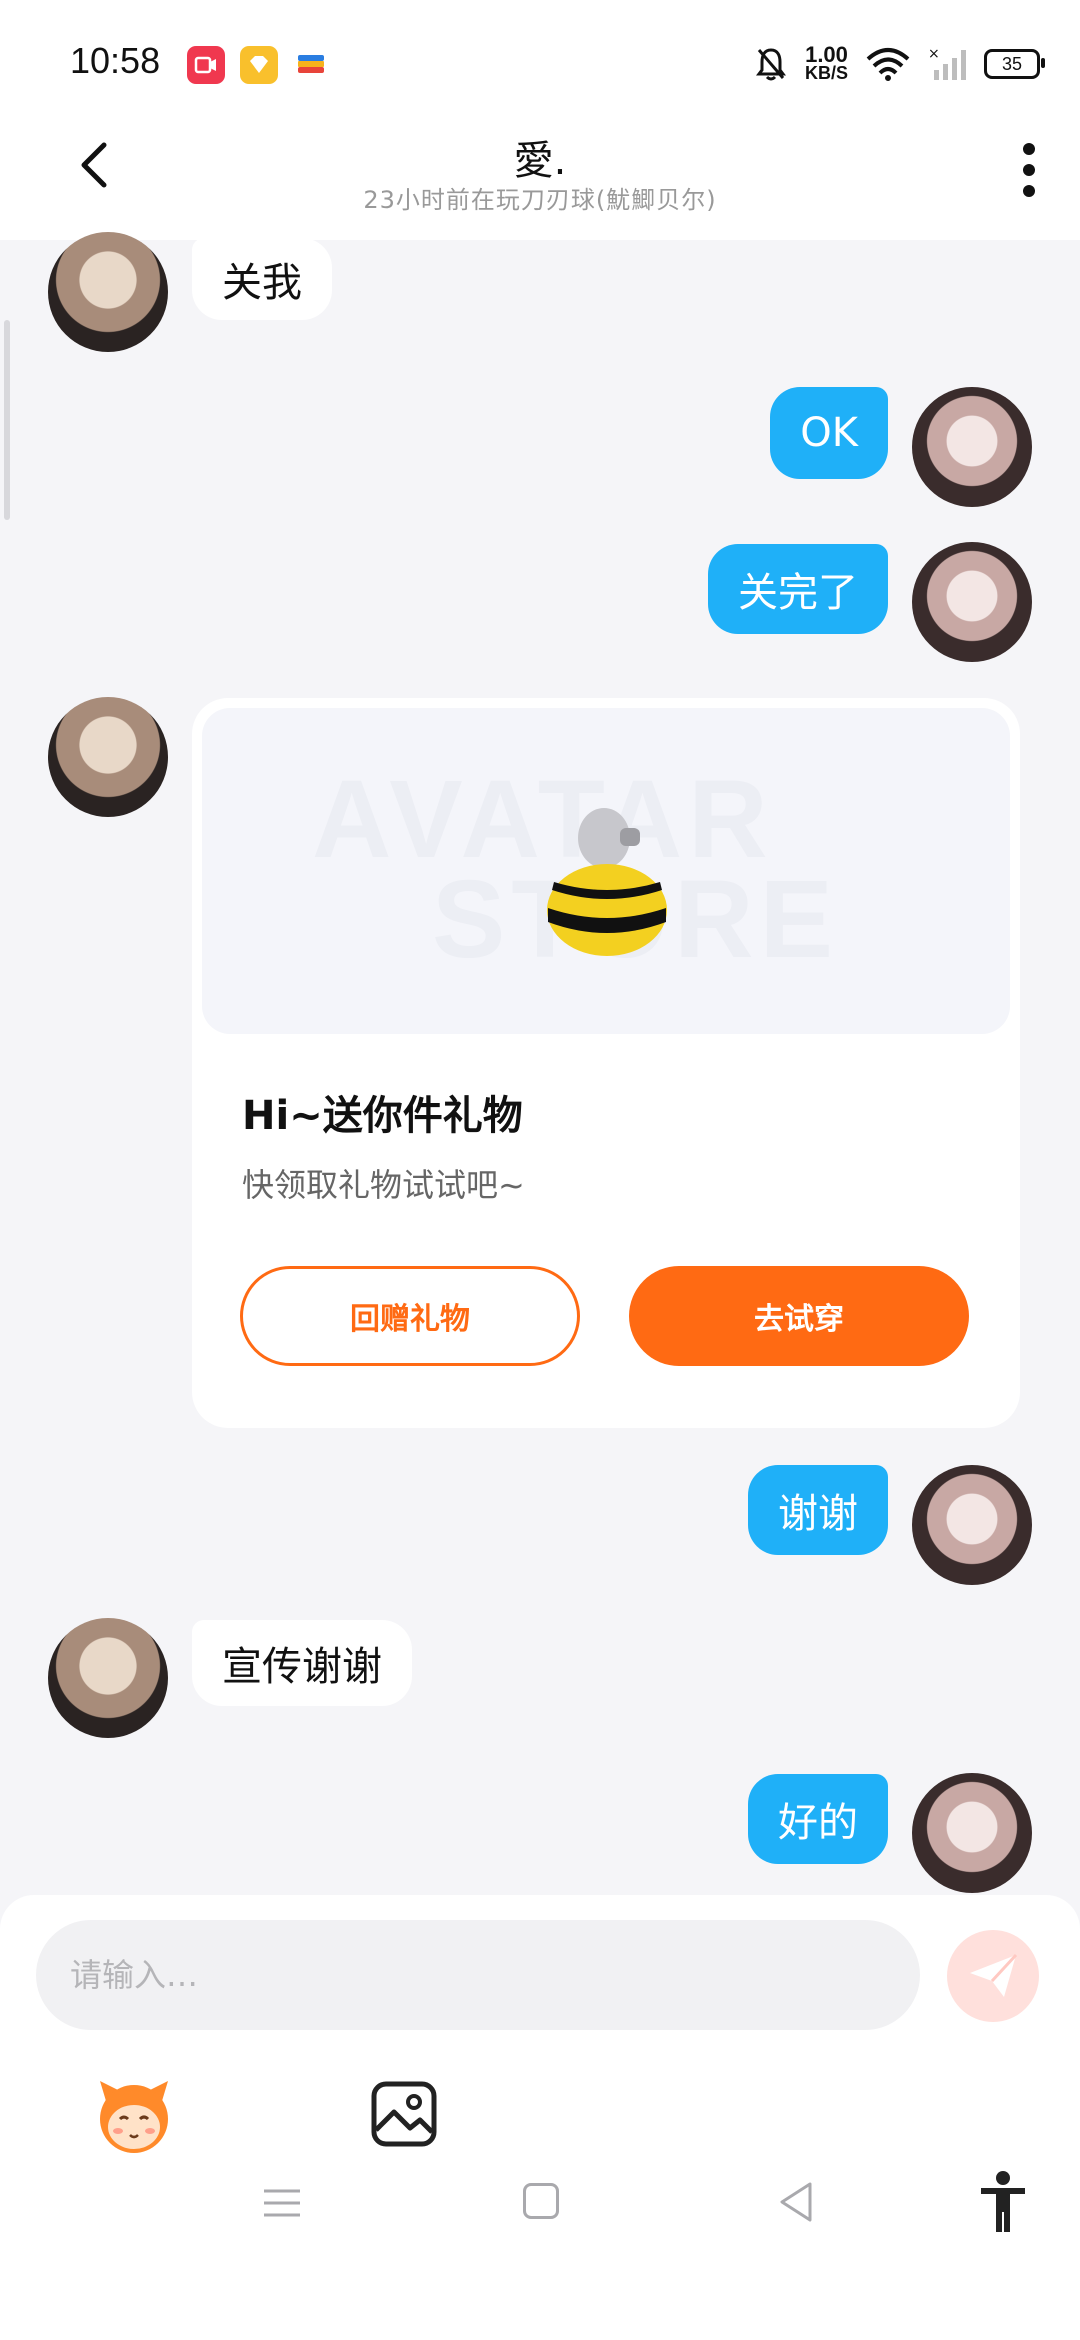 The width and height of the screenshot is (1080, 2340). Describe the element at coordinates (1003, 2202) in the screenshot. I see `accessibility-icon` at that location.